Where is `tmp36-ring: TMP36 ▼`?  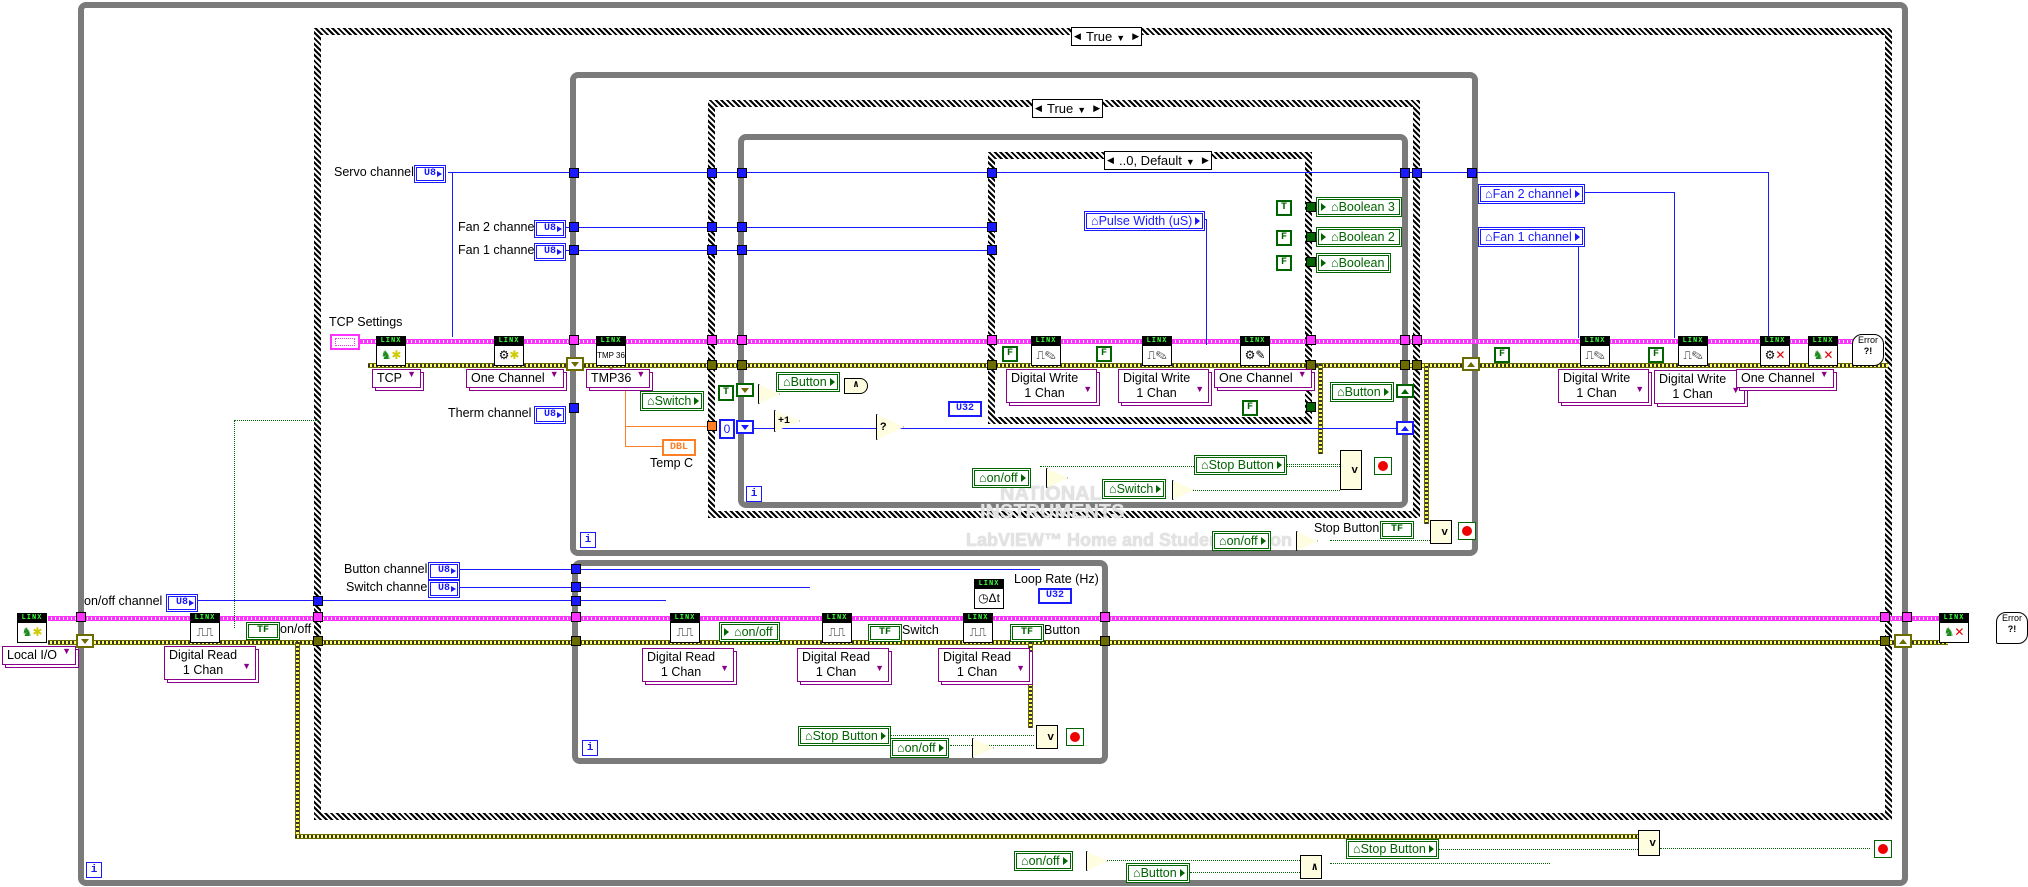
tmp36-ring: TMP36 ▼ is located at coordinates (618, 377).